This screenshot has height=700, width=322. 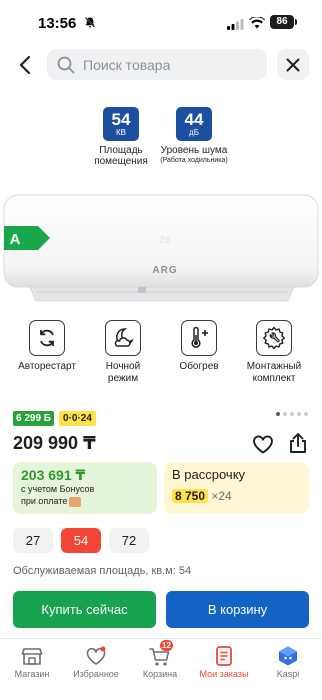 I want to click on chevron-left-icon, so click(x=25, y=65).